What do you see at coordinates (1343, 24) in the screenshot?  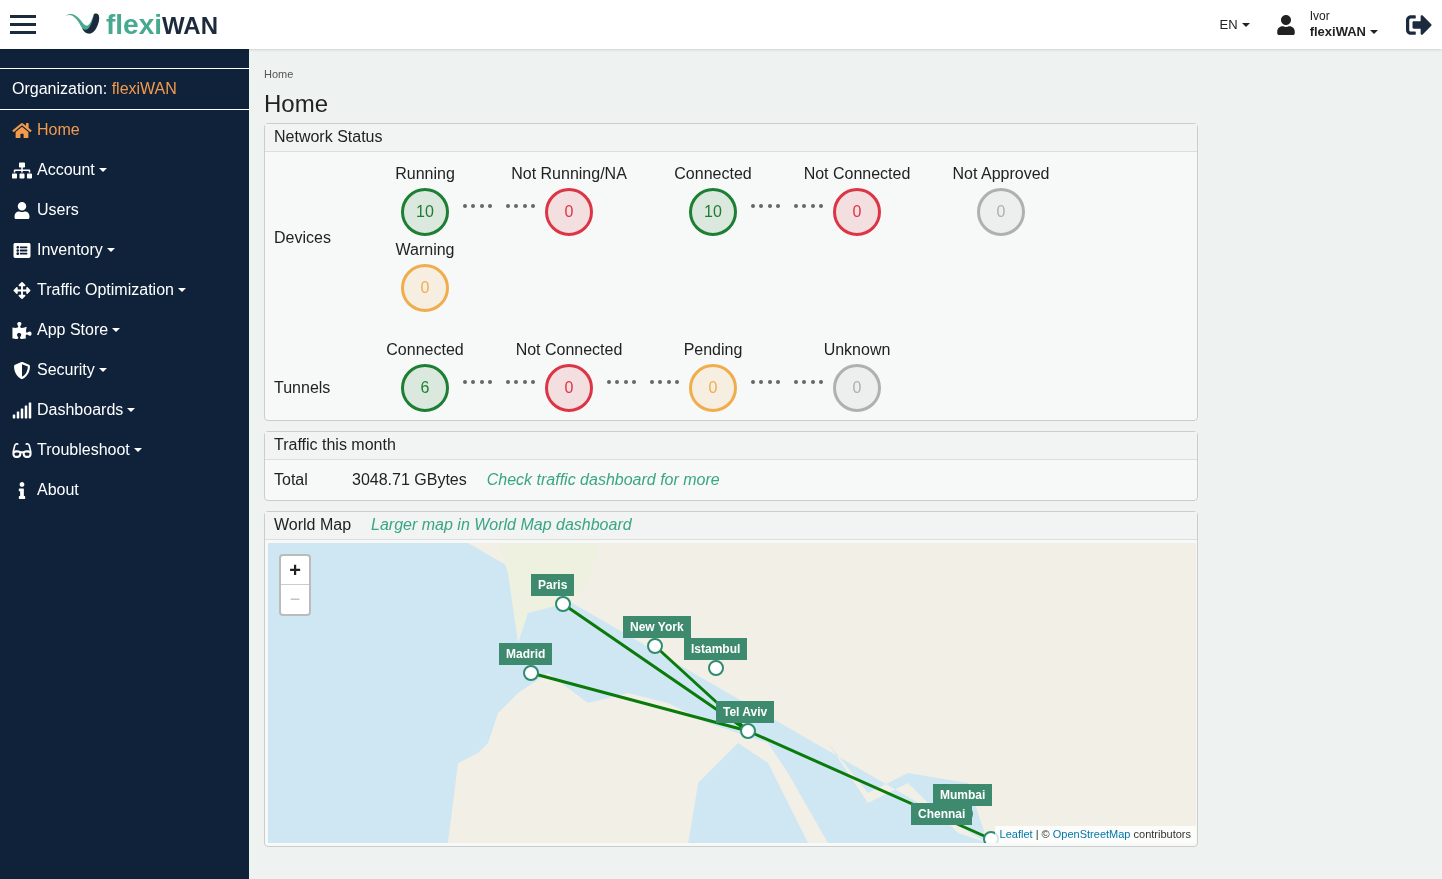 I see `user-menu: Ivor flexiWAN` at bounding box center [1343, 24].